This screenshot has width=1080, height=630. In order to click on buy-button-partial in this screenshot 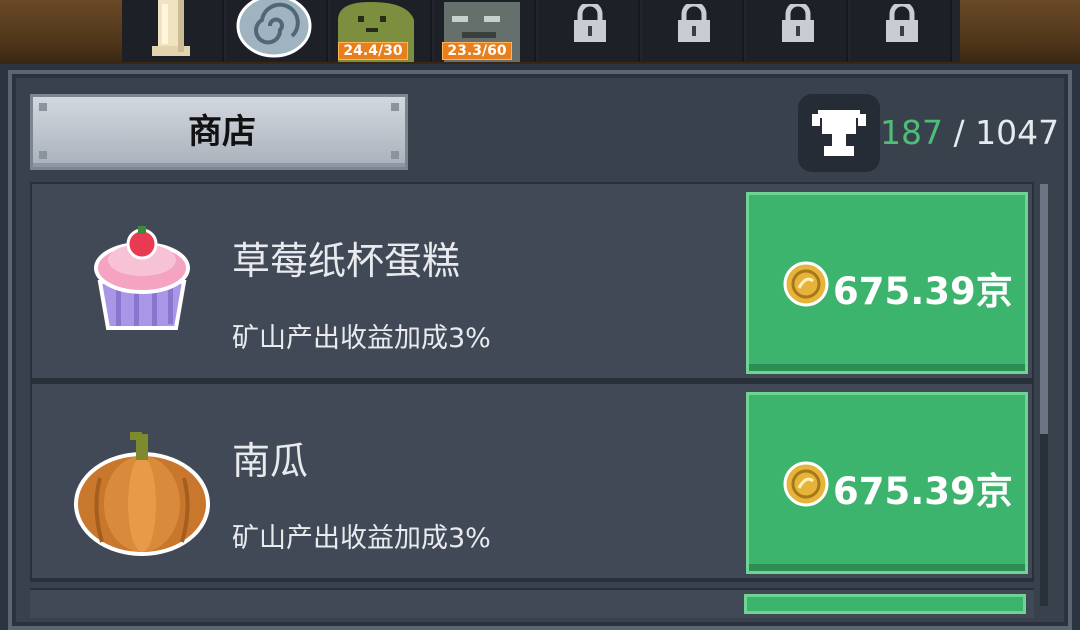, I will do `click(885, 604)`.